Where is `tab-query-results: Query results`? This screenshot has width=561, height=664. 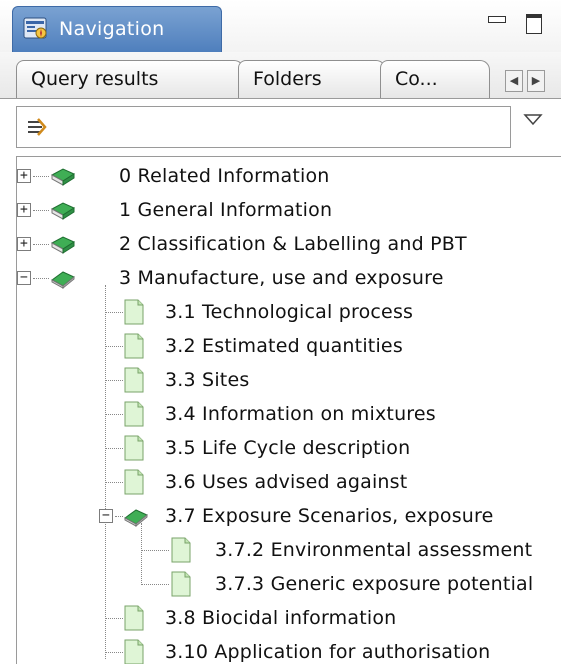 tab-query-results: Query results is located at coordinates (130, 79).